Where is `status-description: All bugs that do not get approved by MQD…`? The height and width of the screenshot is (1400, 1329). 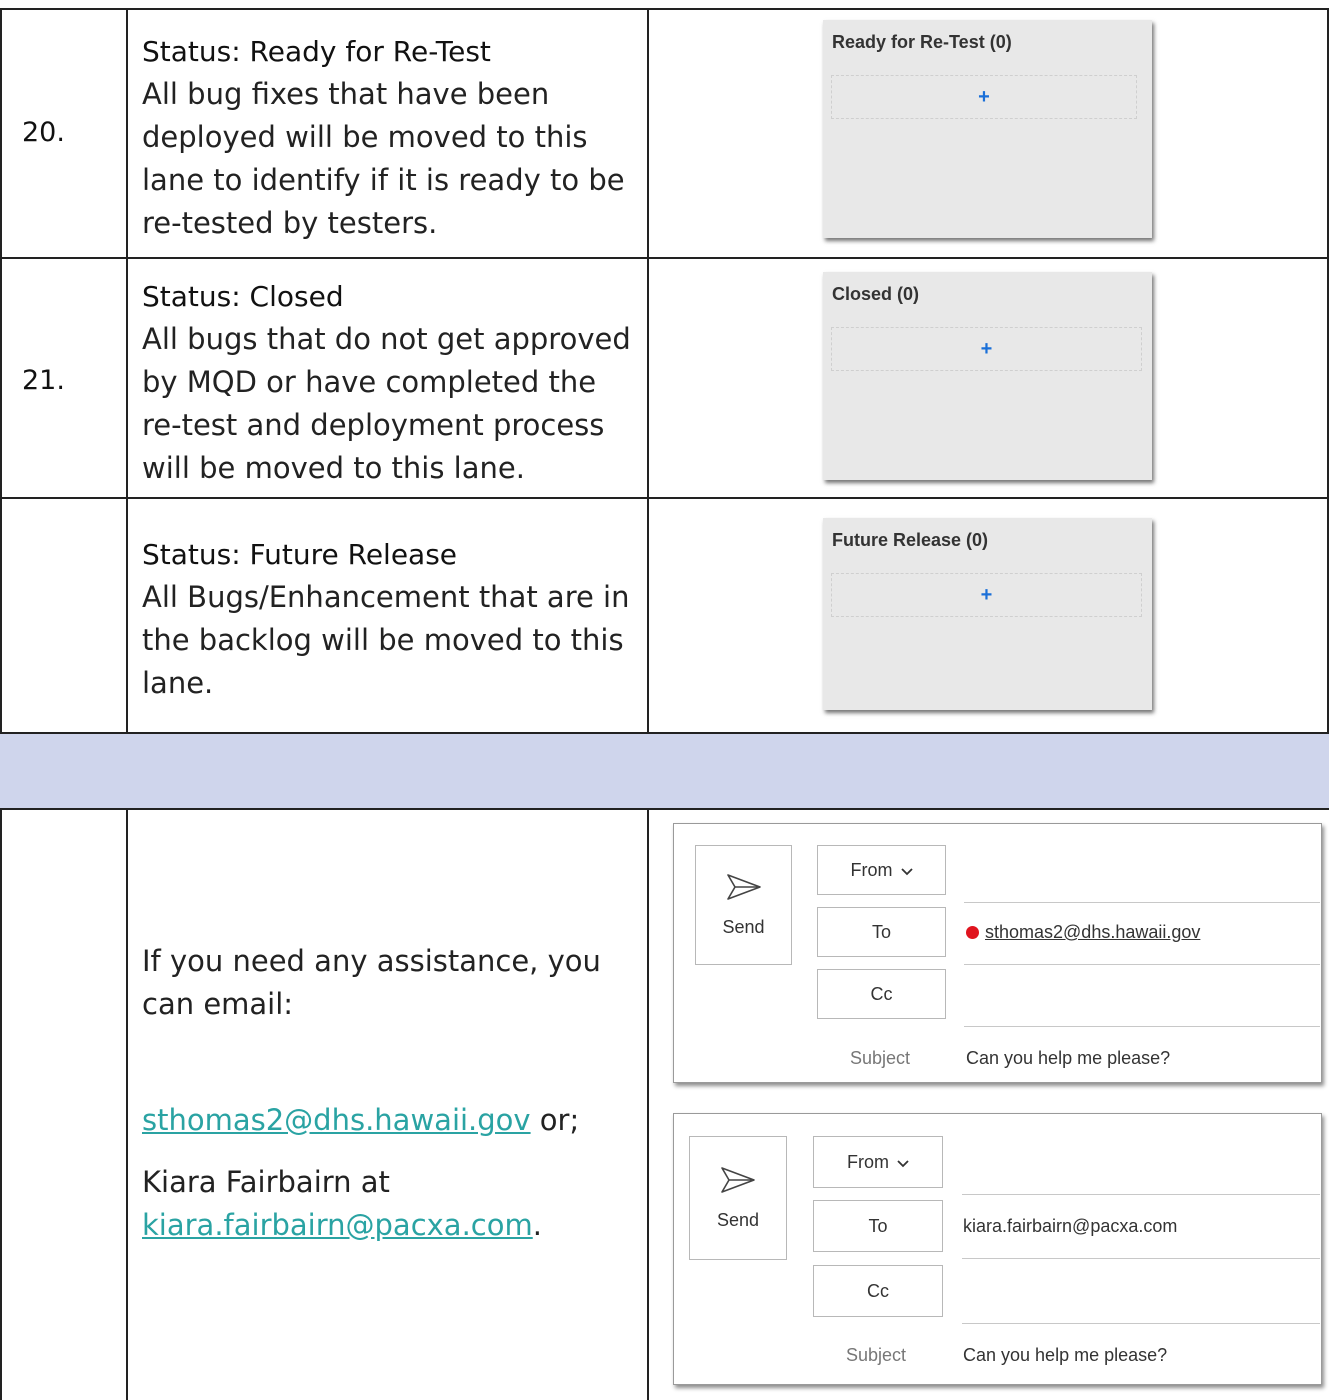 status-description: All bugs that do not get approved by MQD… is located at coordinates (386, 403).